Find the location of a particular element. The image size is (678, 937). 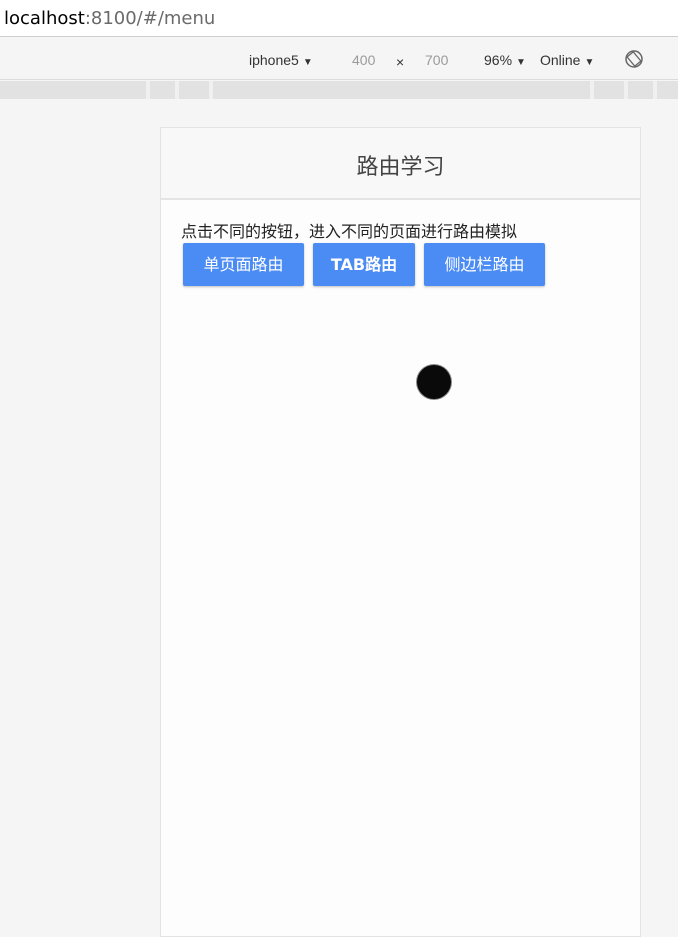

sidemenu-route-button: 侧边栏路由 is located at coordinates (484, 264).